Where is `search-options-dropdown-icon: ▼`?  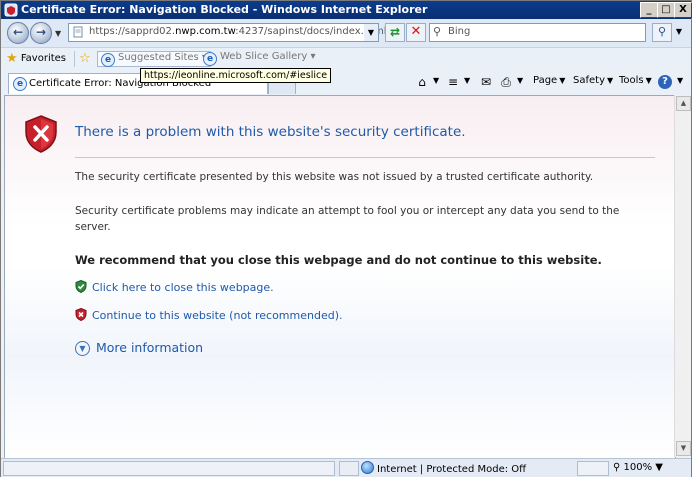
search-options-dropdown-icon: ▼ is located at coordinates (679, 31).